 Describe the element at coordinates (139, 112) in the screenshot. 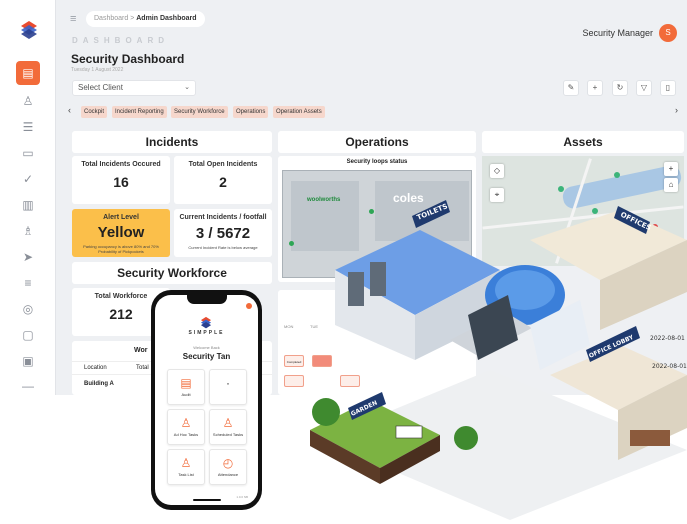

I see `tab-incident-reporting: Incident Reporting` at that location.